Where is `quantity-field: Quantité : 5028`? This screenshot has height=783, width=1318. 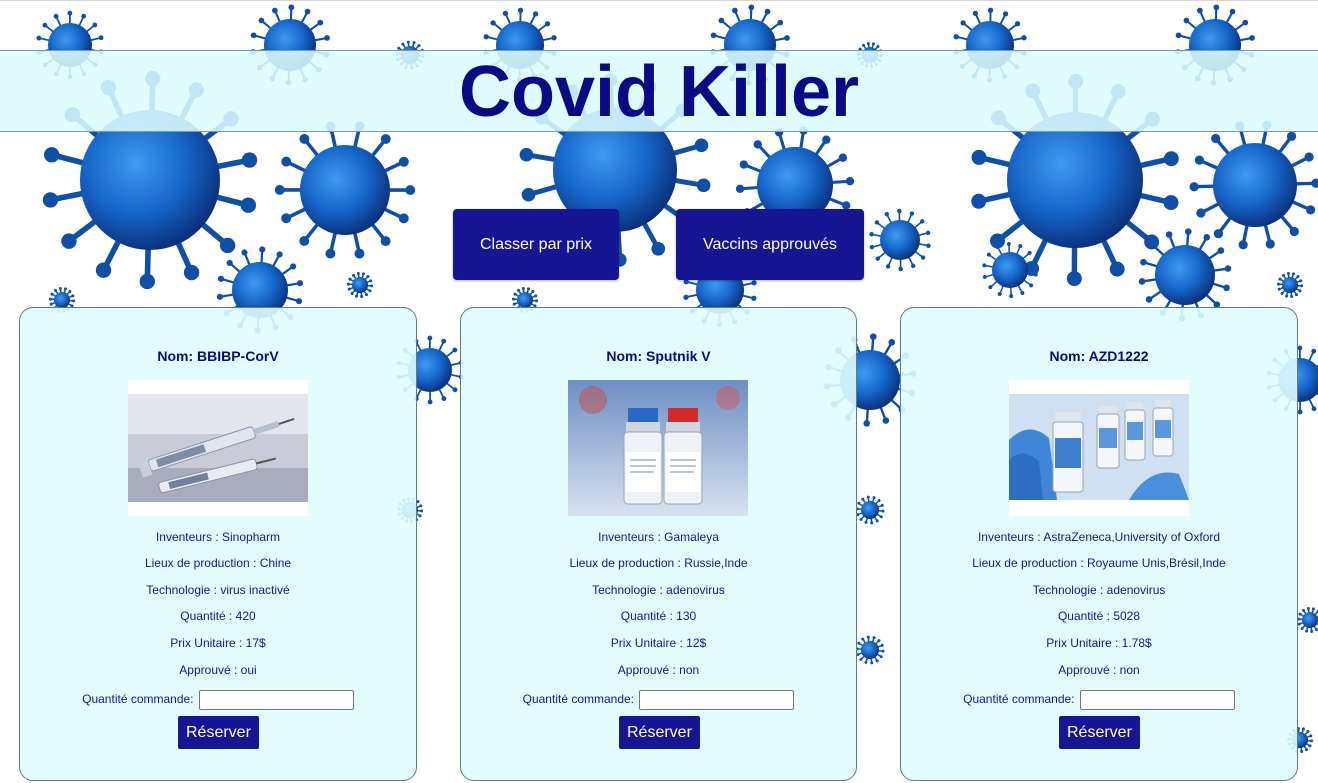
quantity-field: Quantité : 5028 is located at coordinates (1099, 616).